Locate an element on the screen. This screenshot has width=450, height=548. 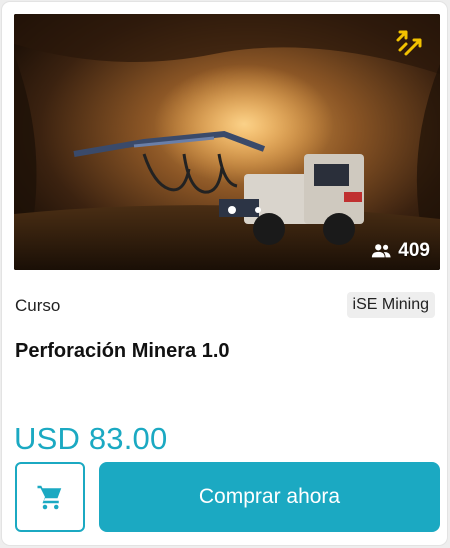
expand-arrows-icon is located at coordinates (411, 43).